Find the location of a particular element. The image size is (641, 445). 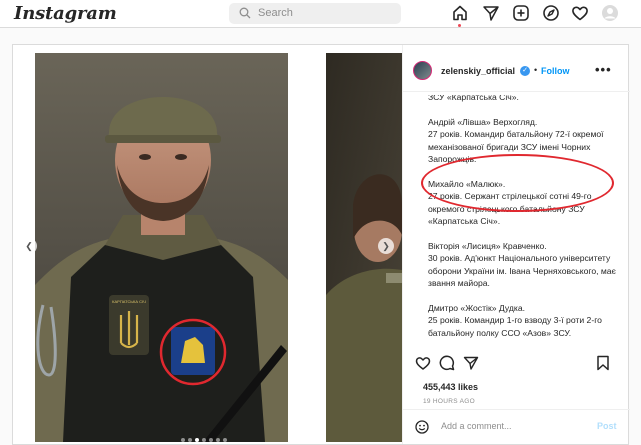

comment-icon is located at coordinates (447, 363).